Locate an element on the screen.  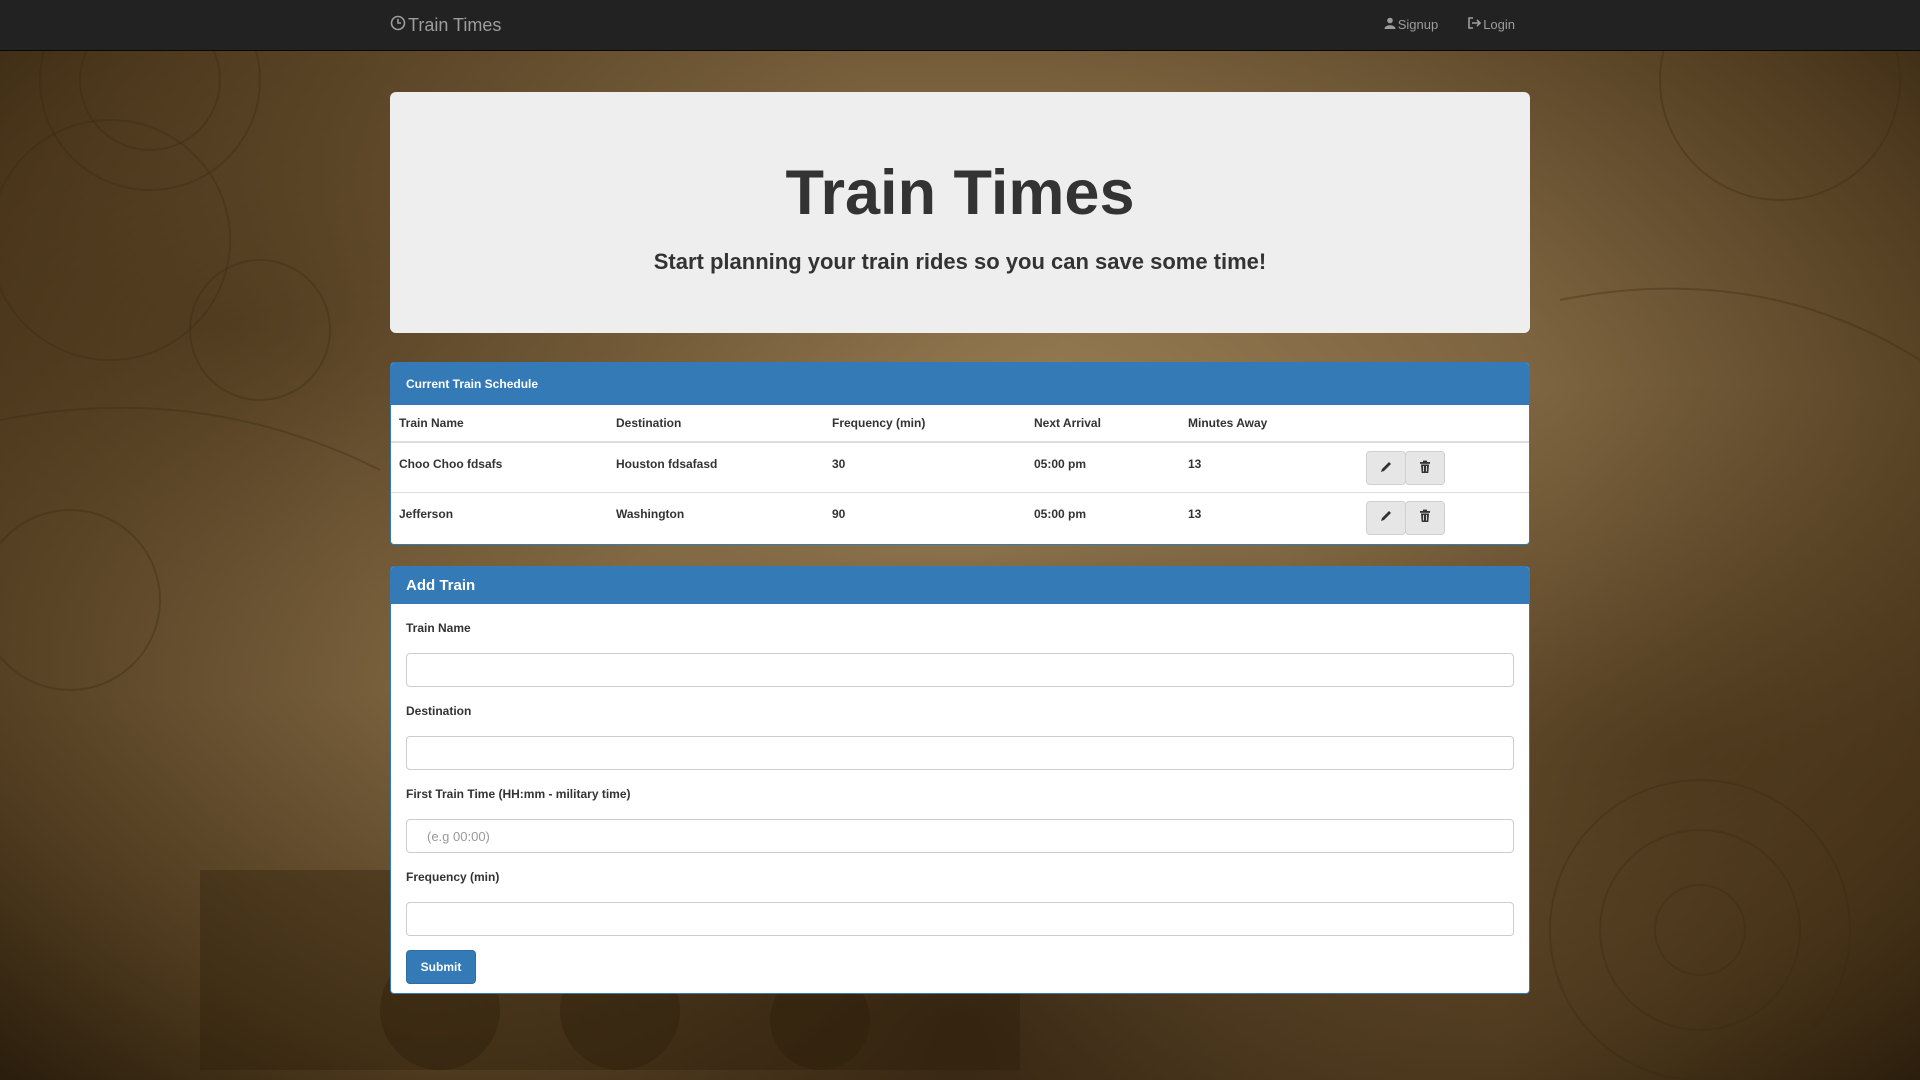
signup-link: Signup is located at coordinates (1411, 24).